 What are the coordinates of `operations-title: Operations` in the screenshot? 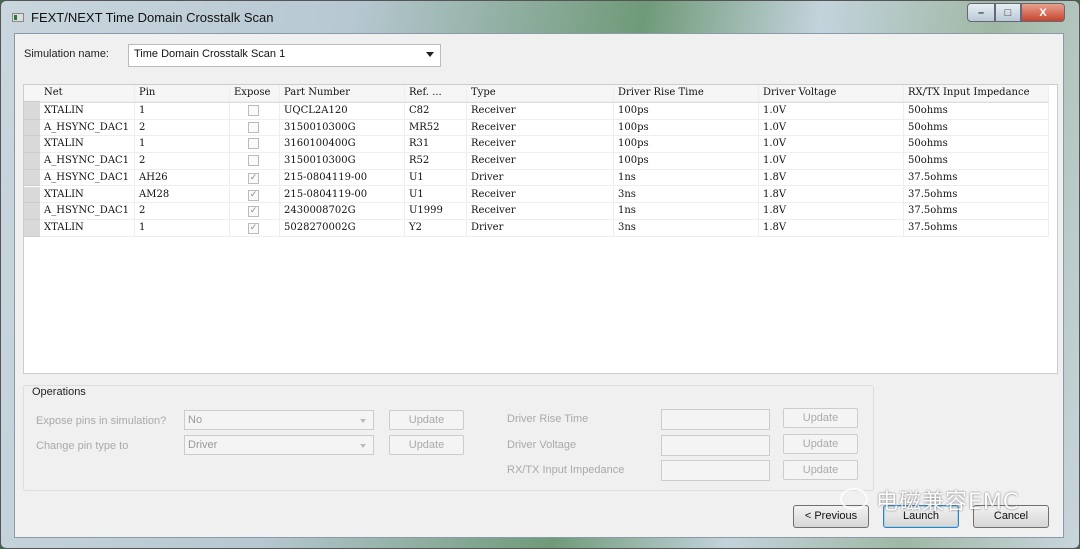 It's located at (59, 392).